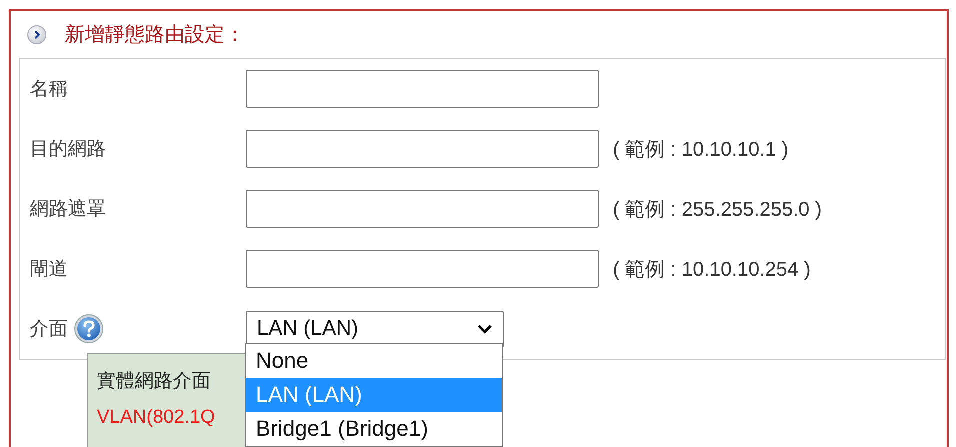 Image resolution: width=956 pixels, height=447 pixels. I want to click on help-icon, so click(89, 329).